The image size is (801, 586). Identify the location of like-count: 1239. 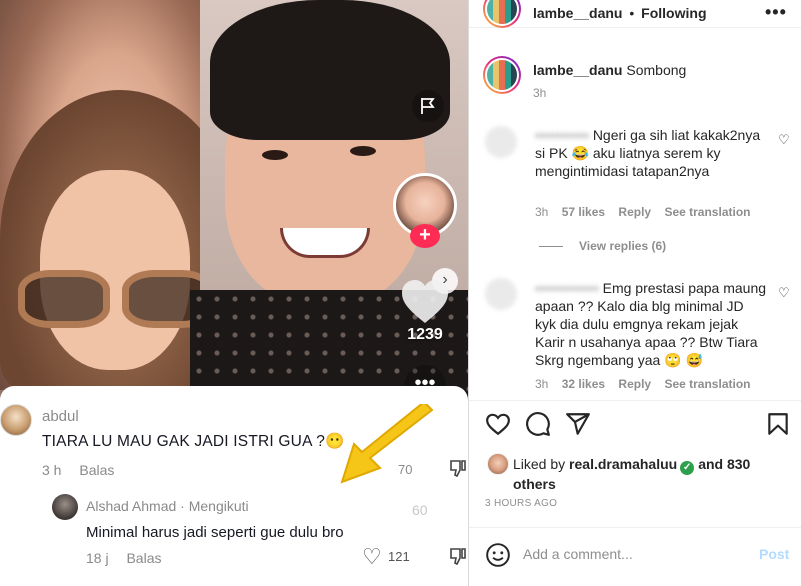
(425, 334).